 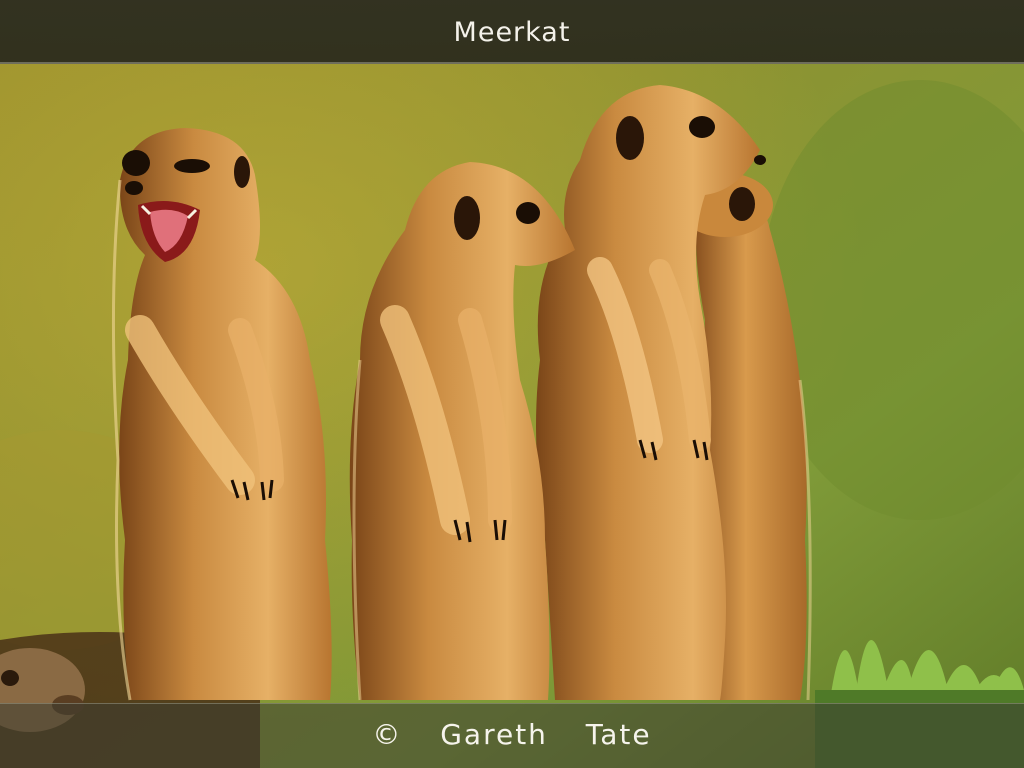 I want to click on caption-bar: © Gareth Tate, so click(x=512, y=735).